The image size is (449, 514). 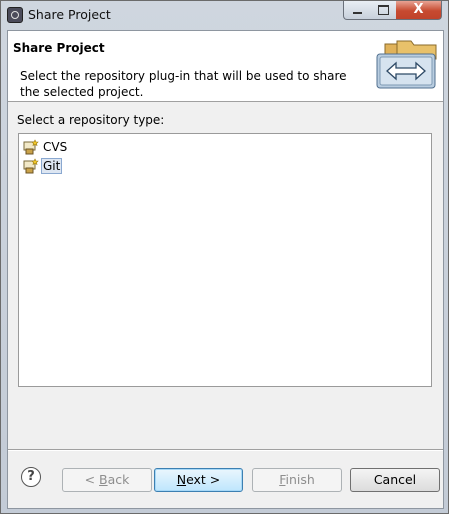 What do you see at coordinates (383, 10) in the screenshot?
I see `maximize-icon` at bounding box center [383, 10].